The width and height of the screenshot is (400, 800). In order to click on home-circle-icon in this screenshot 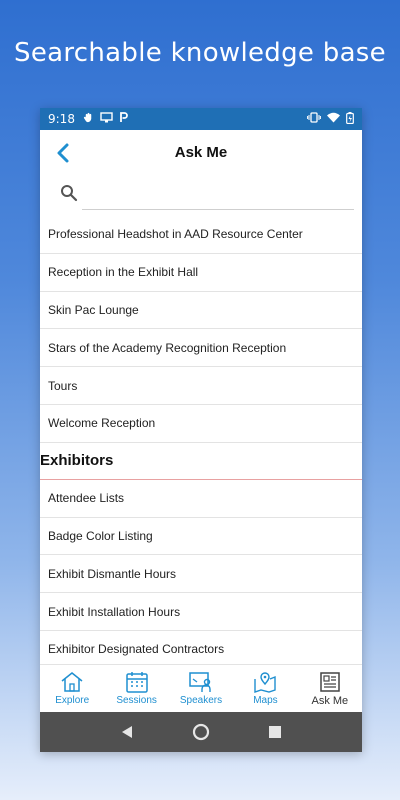, I will do `click(201, 732)`.